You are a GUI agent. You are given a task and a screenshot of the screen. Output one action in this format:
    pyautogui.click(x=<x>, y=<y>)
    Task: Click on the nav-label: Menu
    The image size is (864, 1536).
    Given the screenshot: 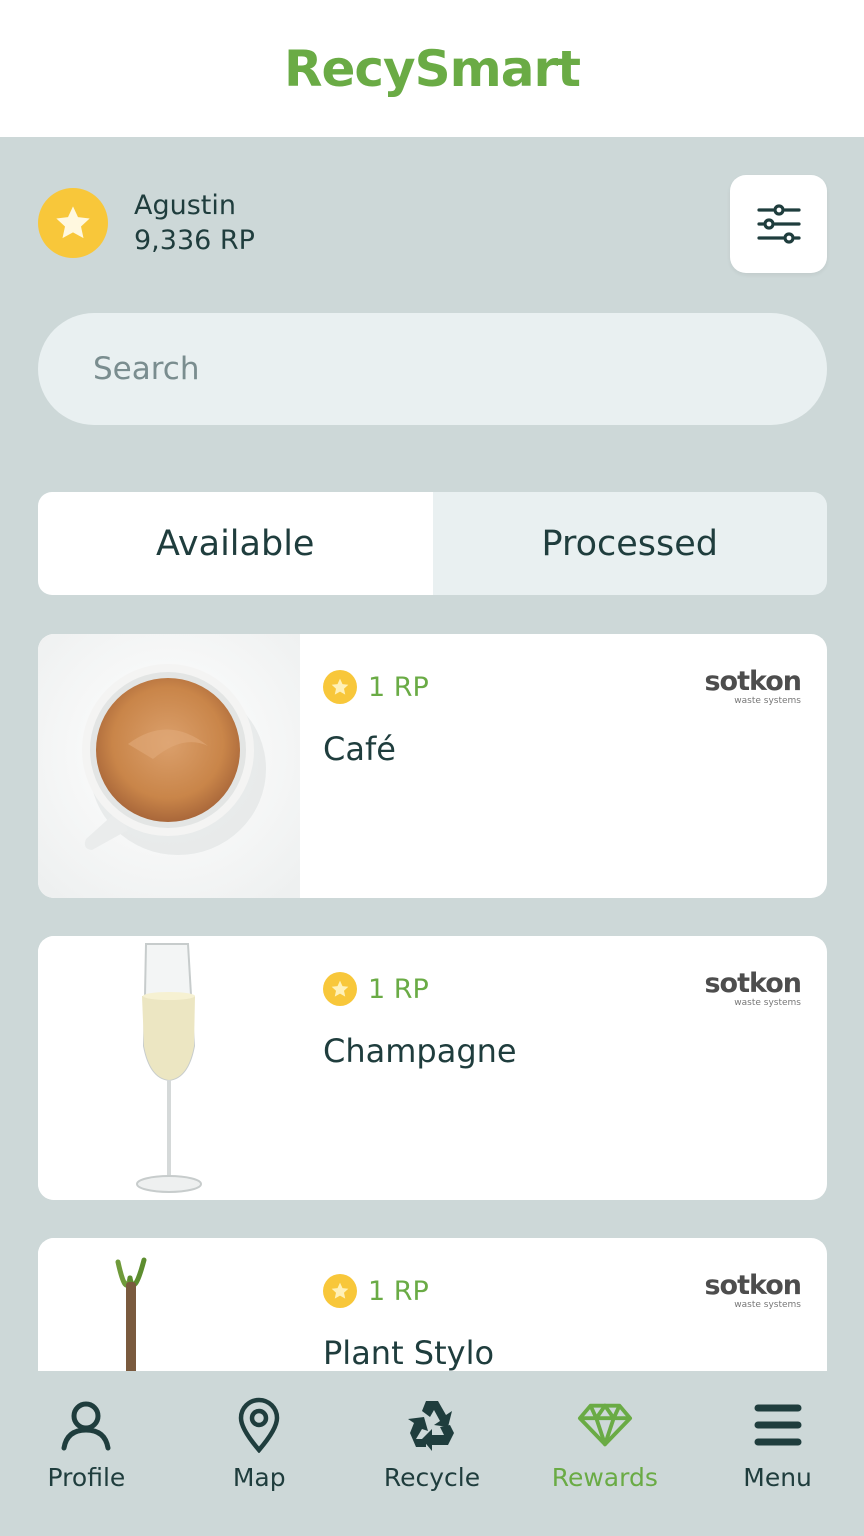 What is the action you would take?
    pyautogui.click(x=777, y=1477)
    